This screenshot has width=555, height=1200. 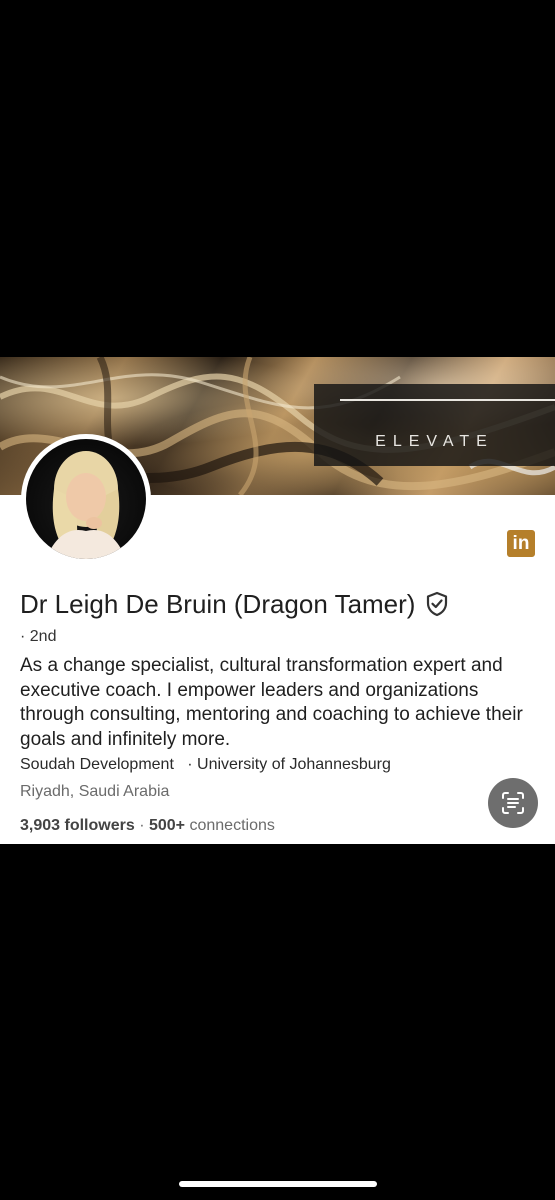 What do you see at coordinates (434, 425) in the screenshot?
I see `elevate-overlay: ELEVATE` at bounding box center [434, 425].